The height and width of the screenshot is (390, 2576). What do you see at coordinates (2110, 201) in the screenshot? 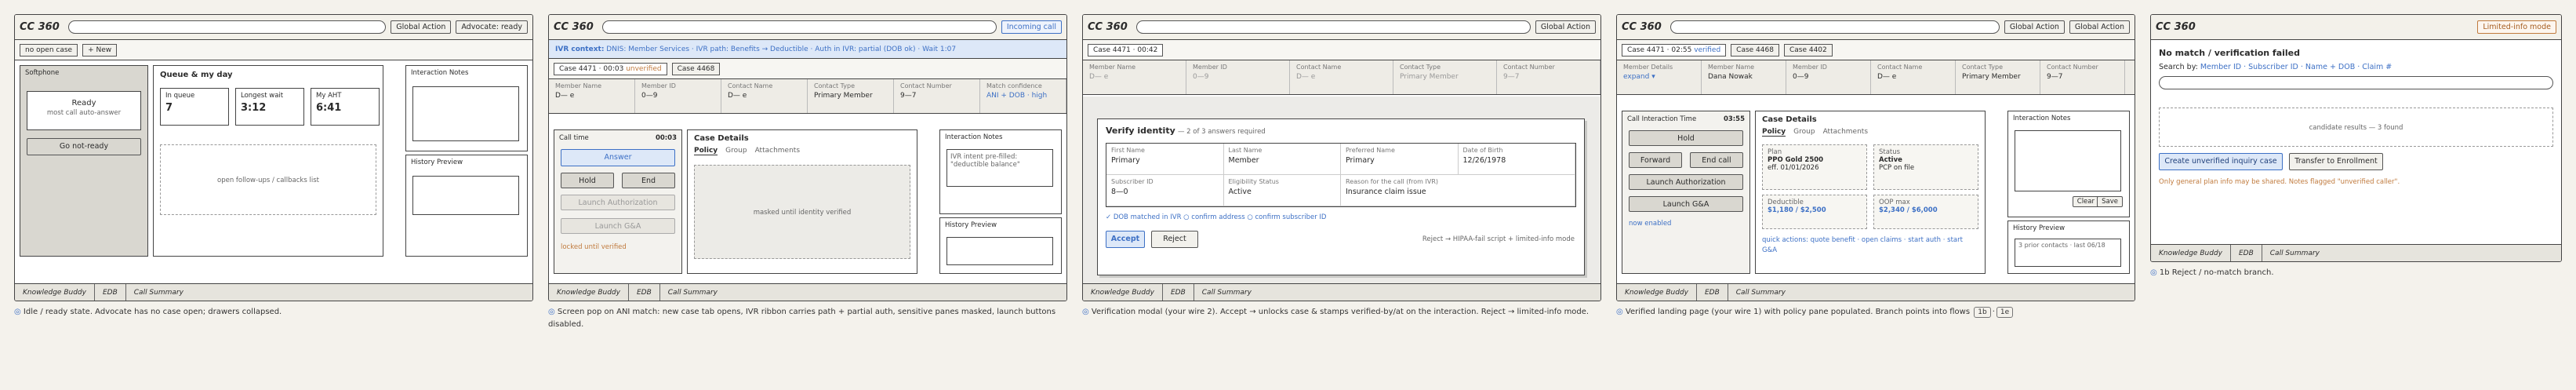
I see `save-button: Save` at bounding box center [2110, 201].